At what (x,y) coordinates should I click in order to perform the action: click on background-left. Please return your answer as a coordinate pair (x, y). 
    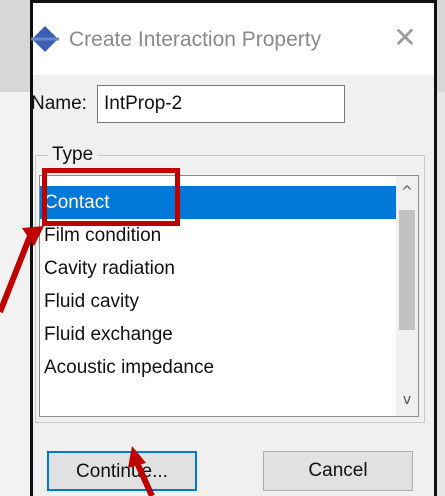
    Looking at the image, I should click on (15, 294).